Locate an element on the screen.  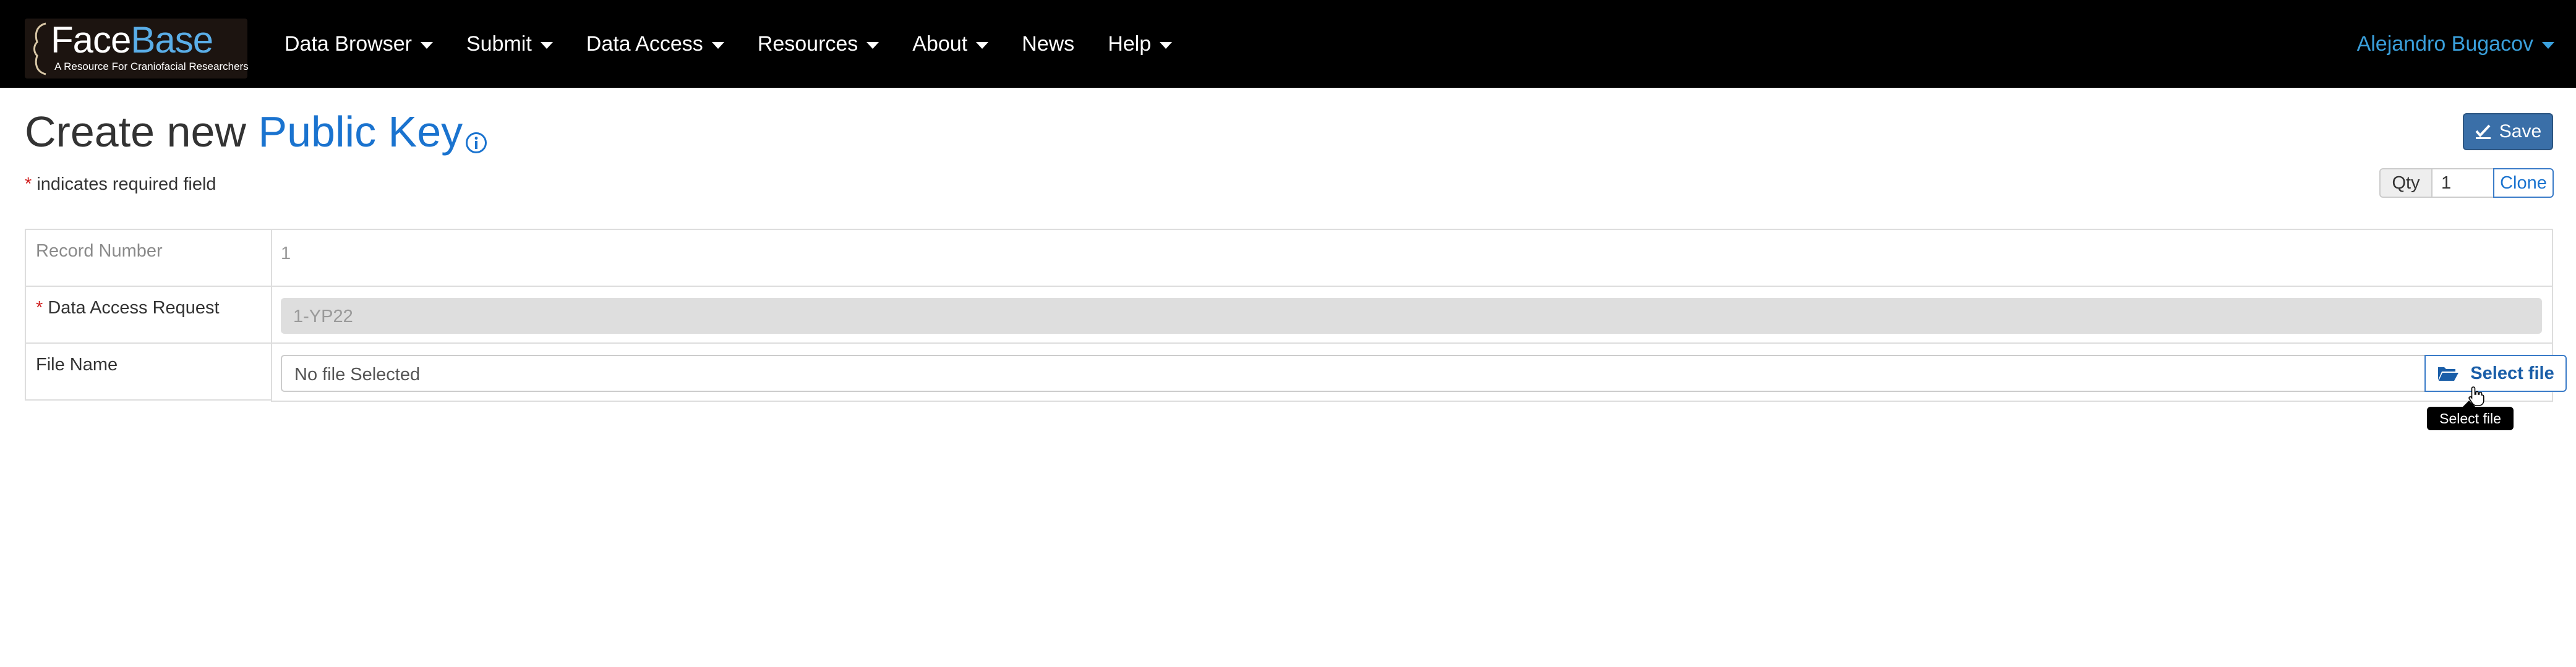
column-label: Record Number is located at coordinates (148, 258).